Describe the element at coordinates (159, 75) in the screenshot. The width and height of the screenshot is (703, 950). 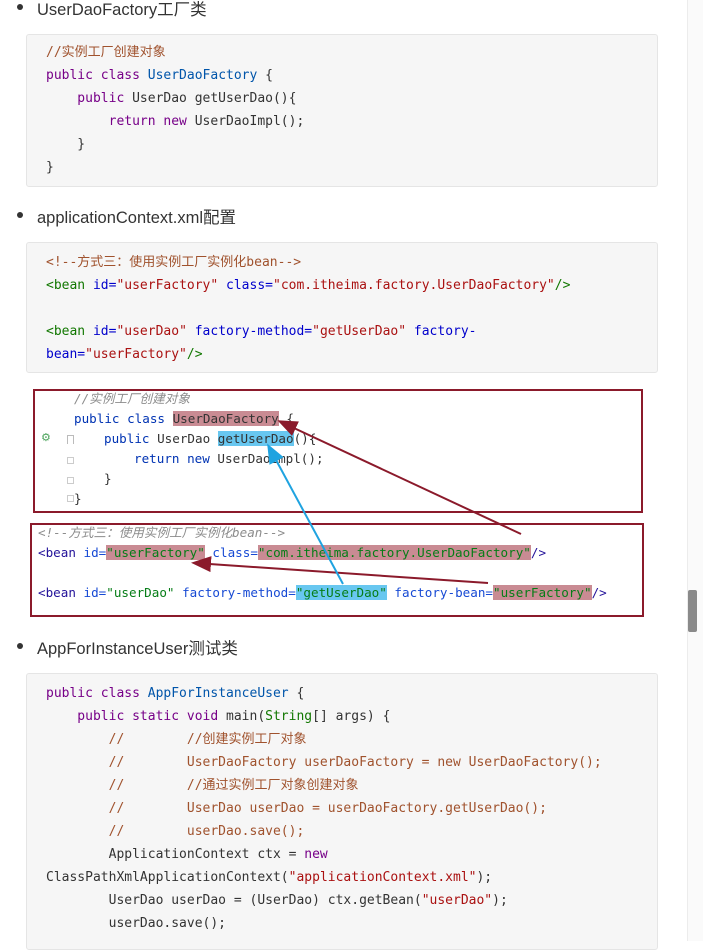
I see `code-line: public class UserDaoFactory {` at that location.